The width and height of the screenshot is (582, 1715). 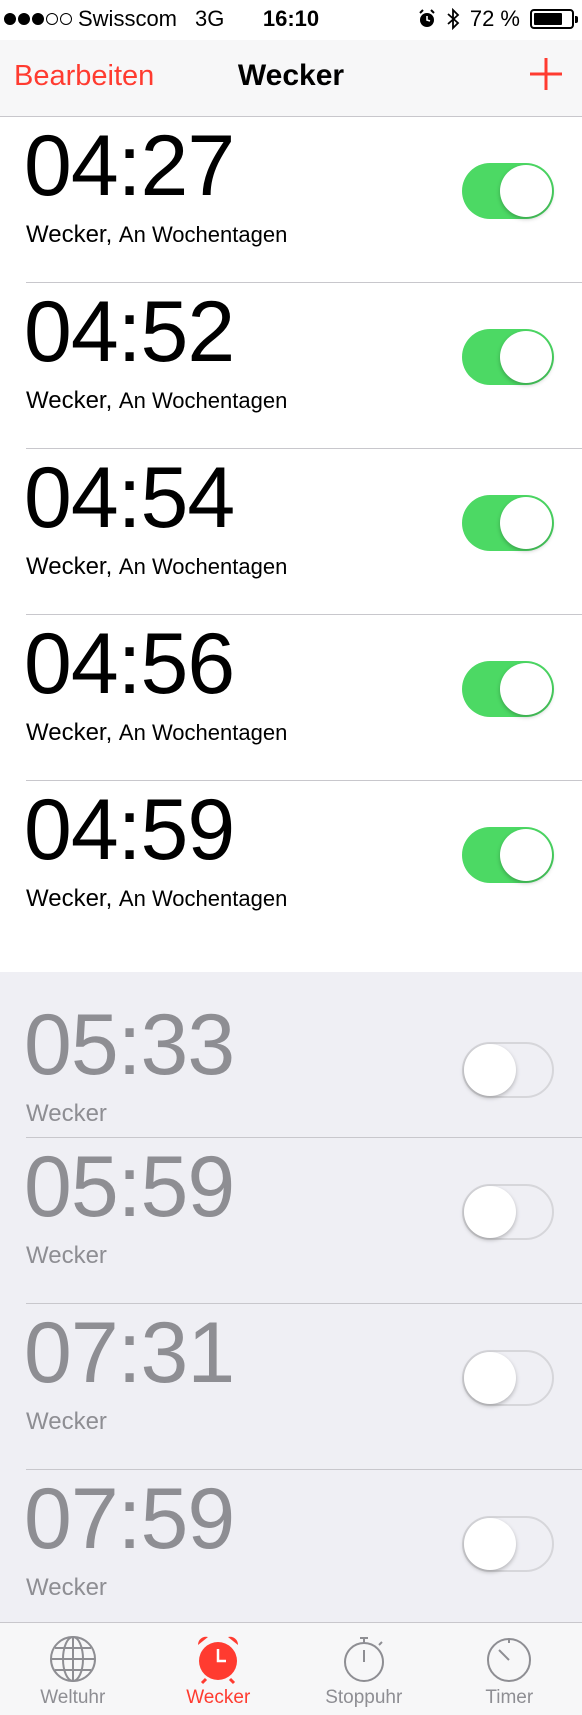 I want to click on page-title: Wecker, so click(x=291, y=75).